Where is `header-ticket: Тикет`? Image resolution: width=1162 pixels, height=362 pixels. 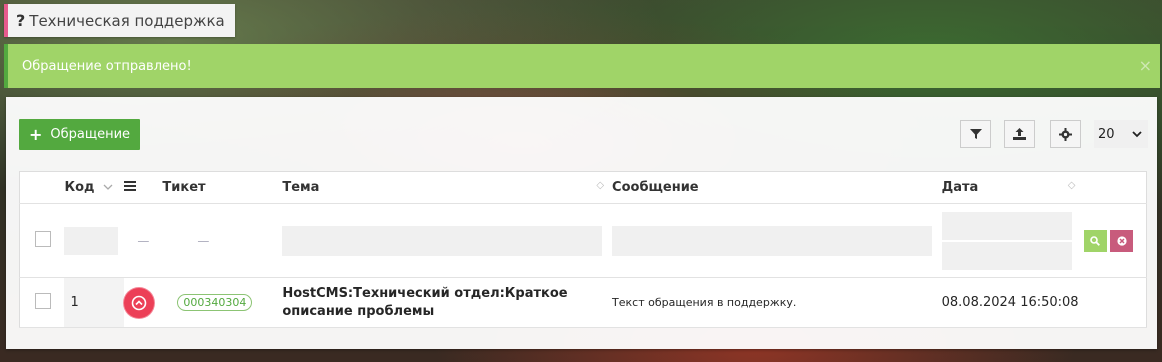 header-ticket: Тикет is located at coordinates (222, 187).